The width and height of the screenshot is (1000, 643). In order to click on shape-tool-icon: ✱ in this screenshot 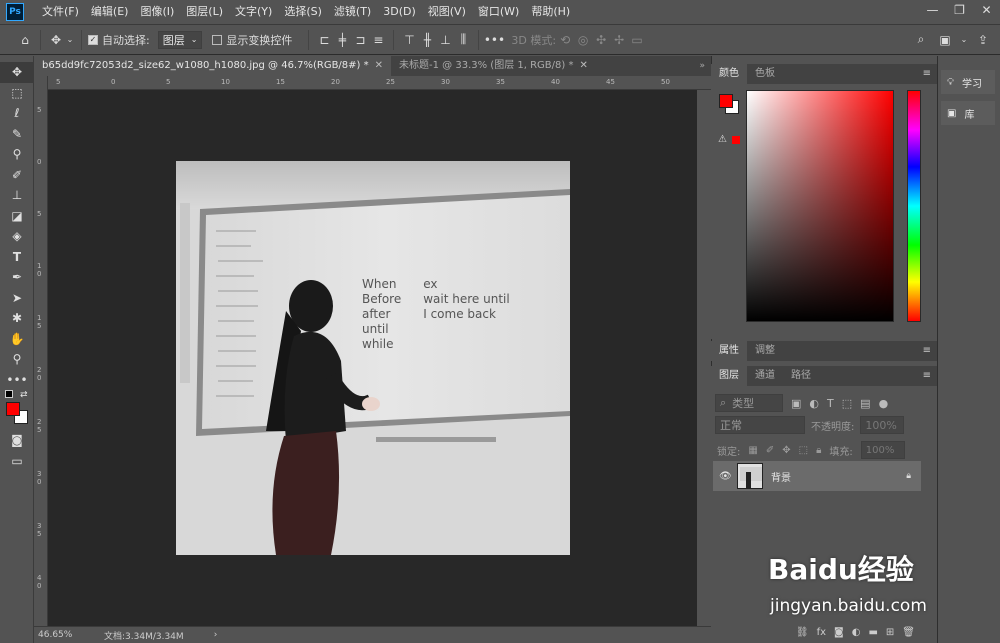, I will do `click(17, 318)`.